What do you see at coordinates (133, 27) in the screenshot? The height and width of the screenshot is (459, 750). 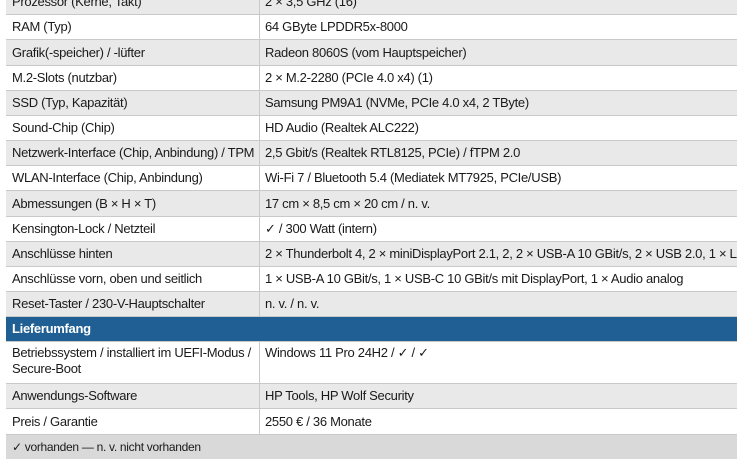 I see `row-label: RAM (Typ)` at bounding box center [133, 27].